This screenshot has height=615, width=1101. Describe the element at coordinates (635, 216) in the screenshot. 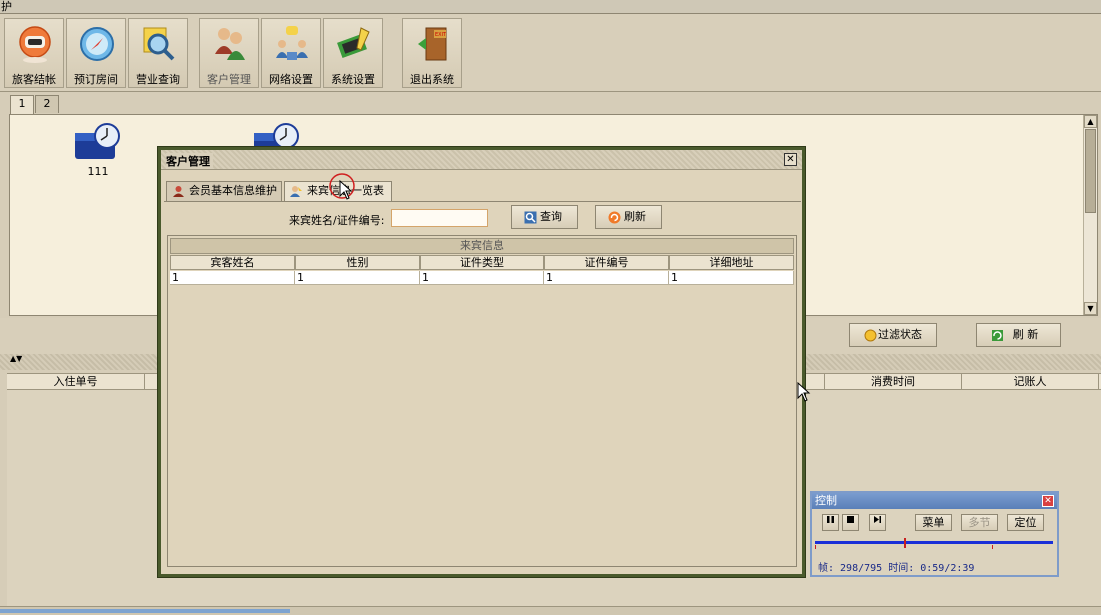

I see `dialog-refresh-label: 刷新` at that location.